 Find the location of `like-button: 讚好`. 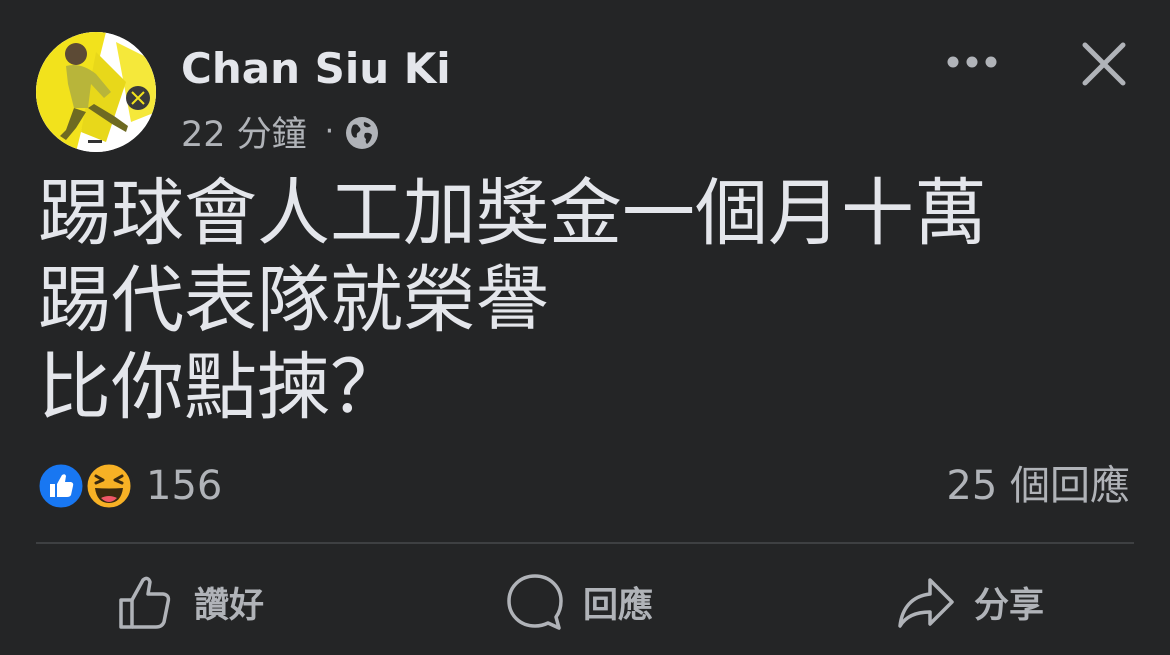

like-button: 讚好 is located at coordinates (190, 602).